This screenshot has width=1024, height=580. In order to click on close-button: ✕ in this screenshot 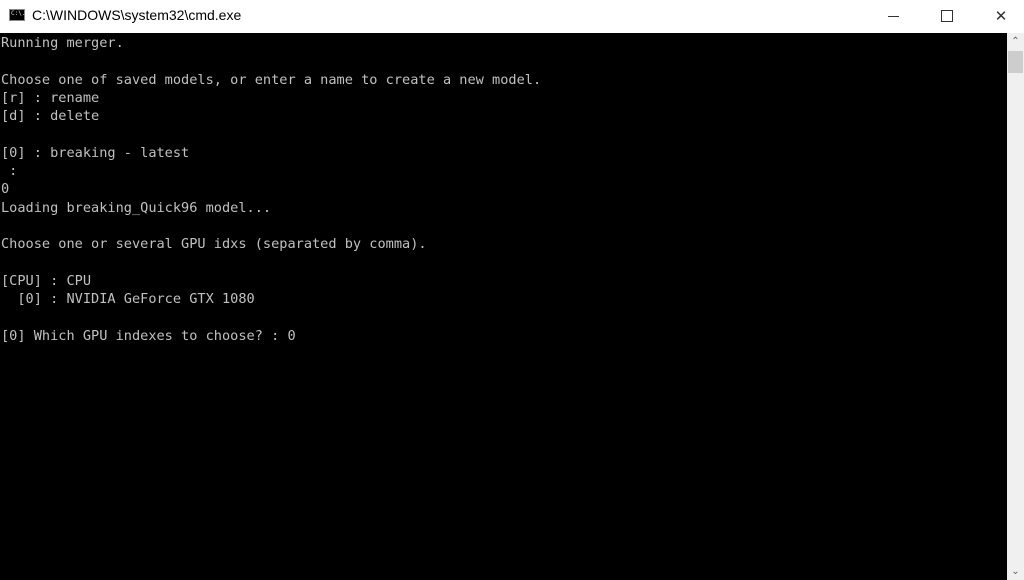, I will do `click(1001, 16)`.